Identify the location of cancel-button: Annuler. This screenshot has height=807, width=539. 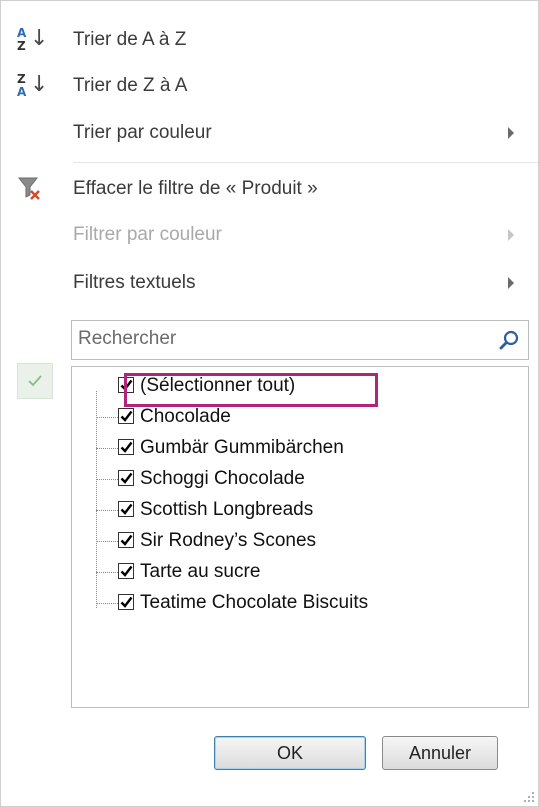
(440, 753).